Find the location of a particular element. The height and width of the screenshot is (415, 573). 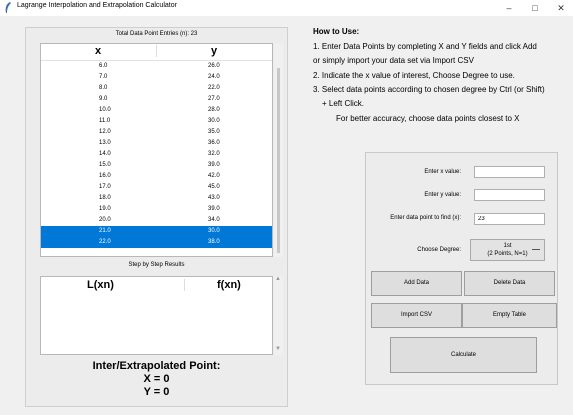

table-row: 16.0 42.0 is located at coordinates (156, 176).